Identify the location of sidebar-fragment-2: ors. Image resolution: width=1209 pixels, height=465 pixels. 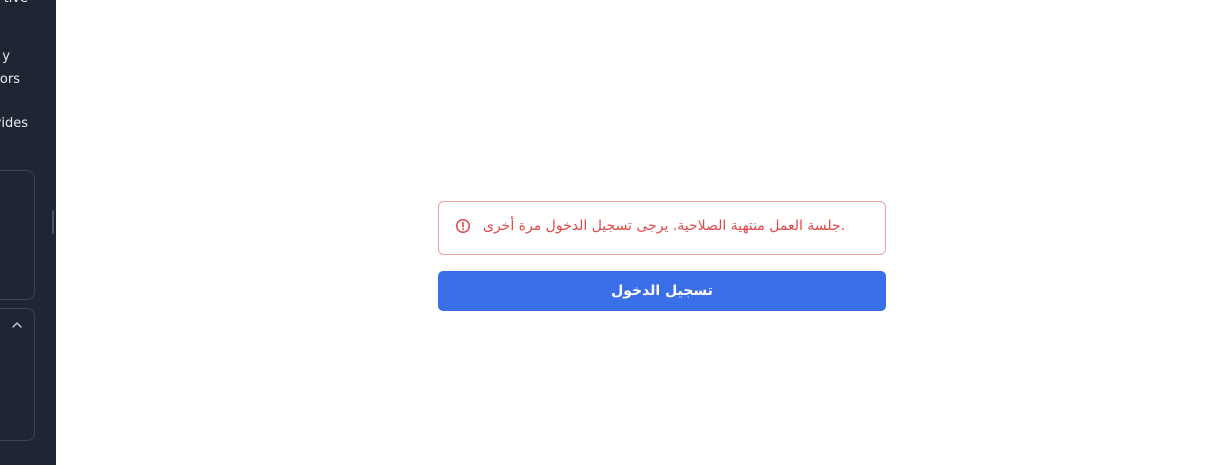
(10, 79).